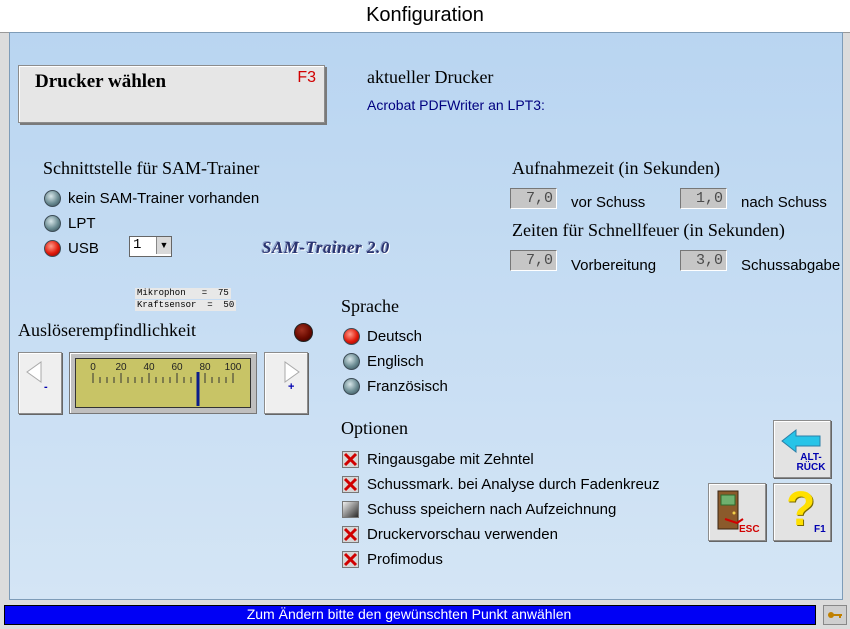 The image size is (850, 629). Describe the element at coordinates (163, 245) in the screenshot. I see `chevron-down-icon: ▼` at that location.